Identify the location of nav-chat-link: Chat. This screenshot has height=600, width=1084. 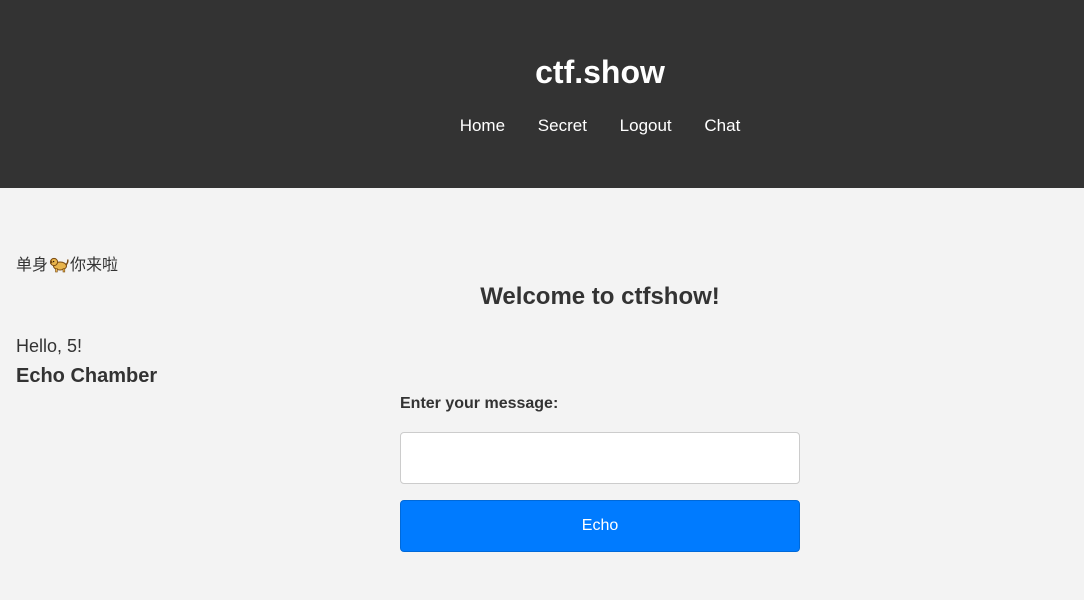
(722, 125).